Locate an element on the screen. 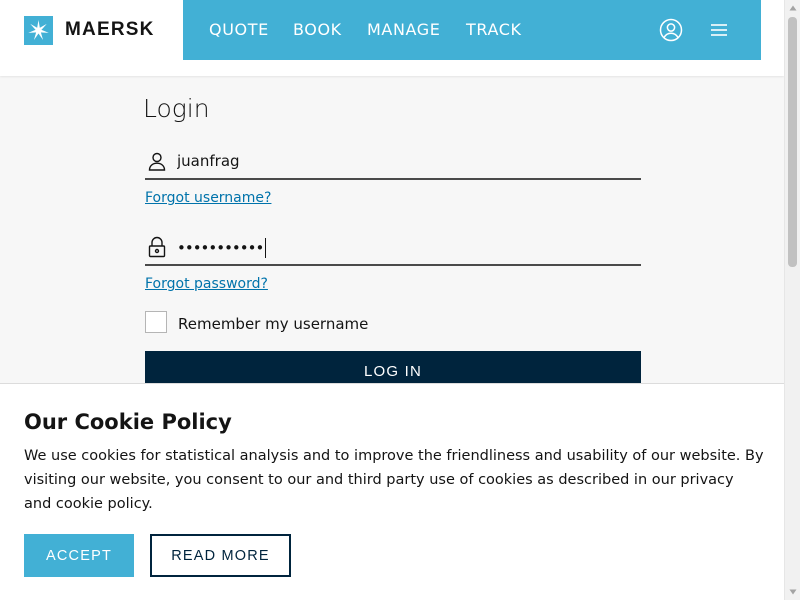  maersk-logo: MAERSK is located at coordinates (89, 30).